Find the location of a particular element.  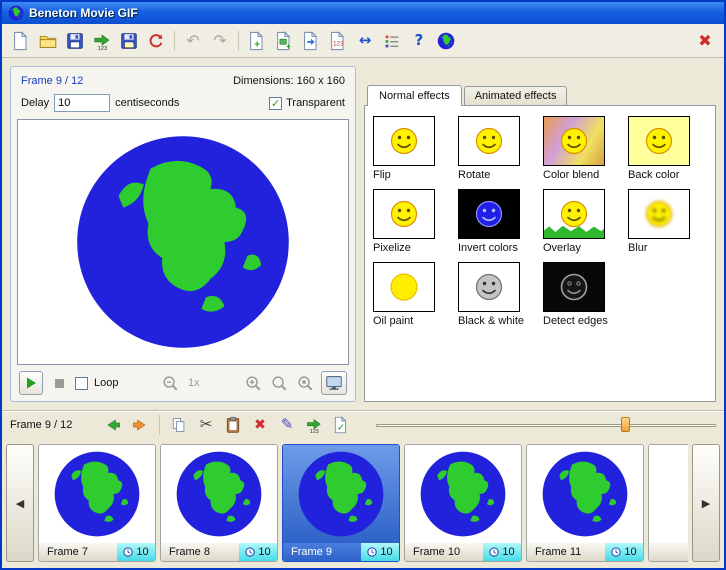

effect-item: Blur is located at coordinates (667, 221).